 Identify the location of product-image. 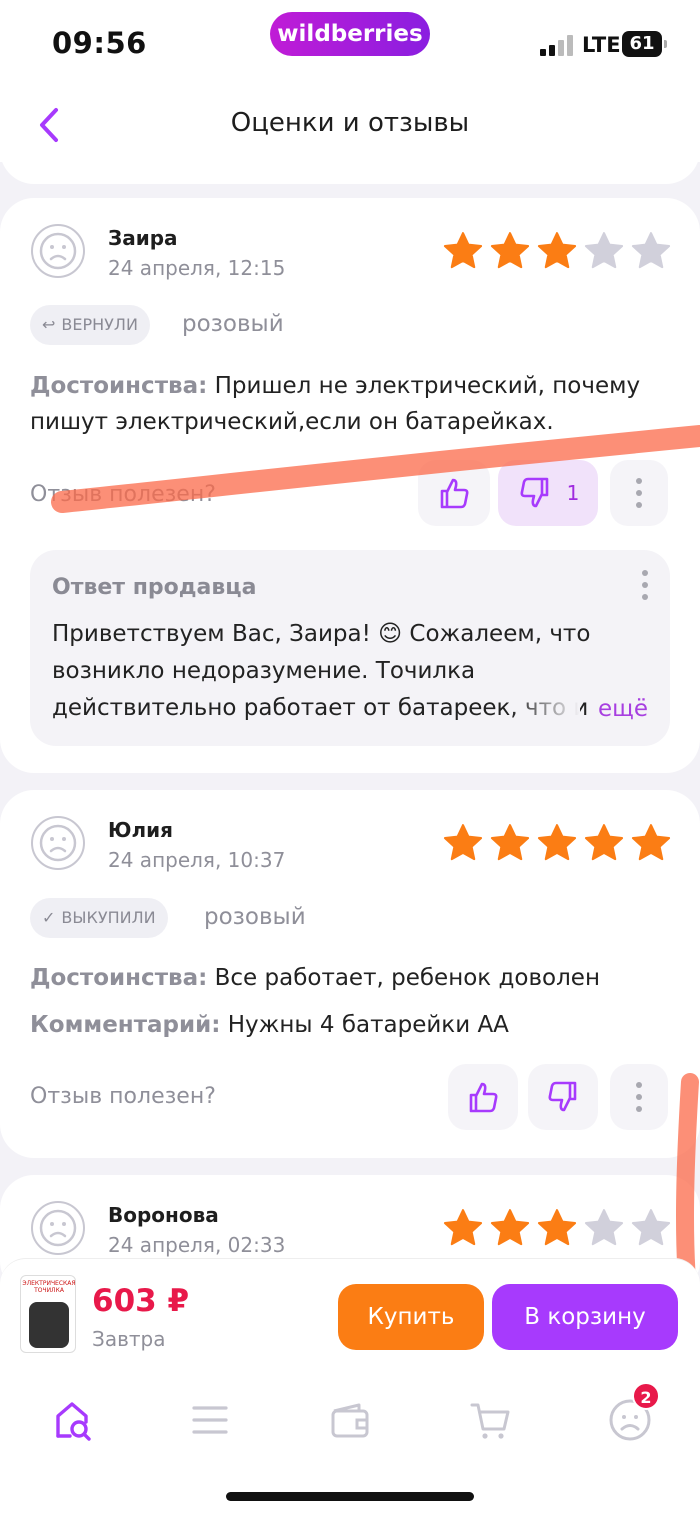
(49, 1325).